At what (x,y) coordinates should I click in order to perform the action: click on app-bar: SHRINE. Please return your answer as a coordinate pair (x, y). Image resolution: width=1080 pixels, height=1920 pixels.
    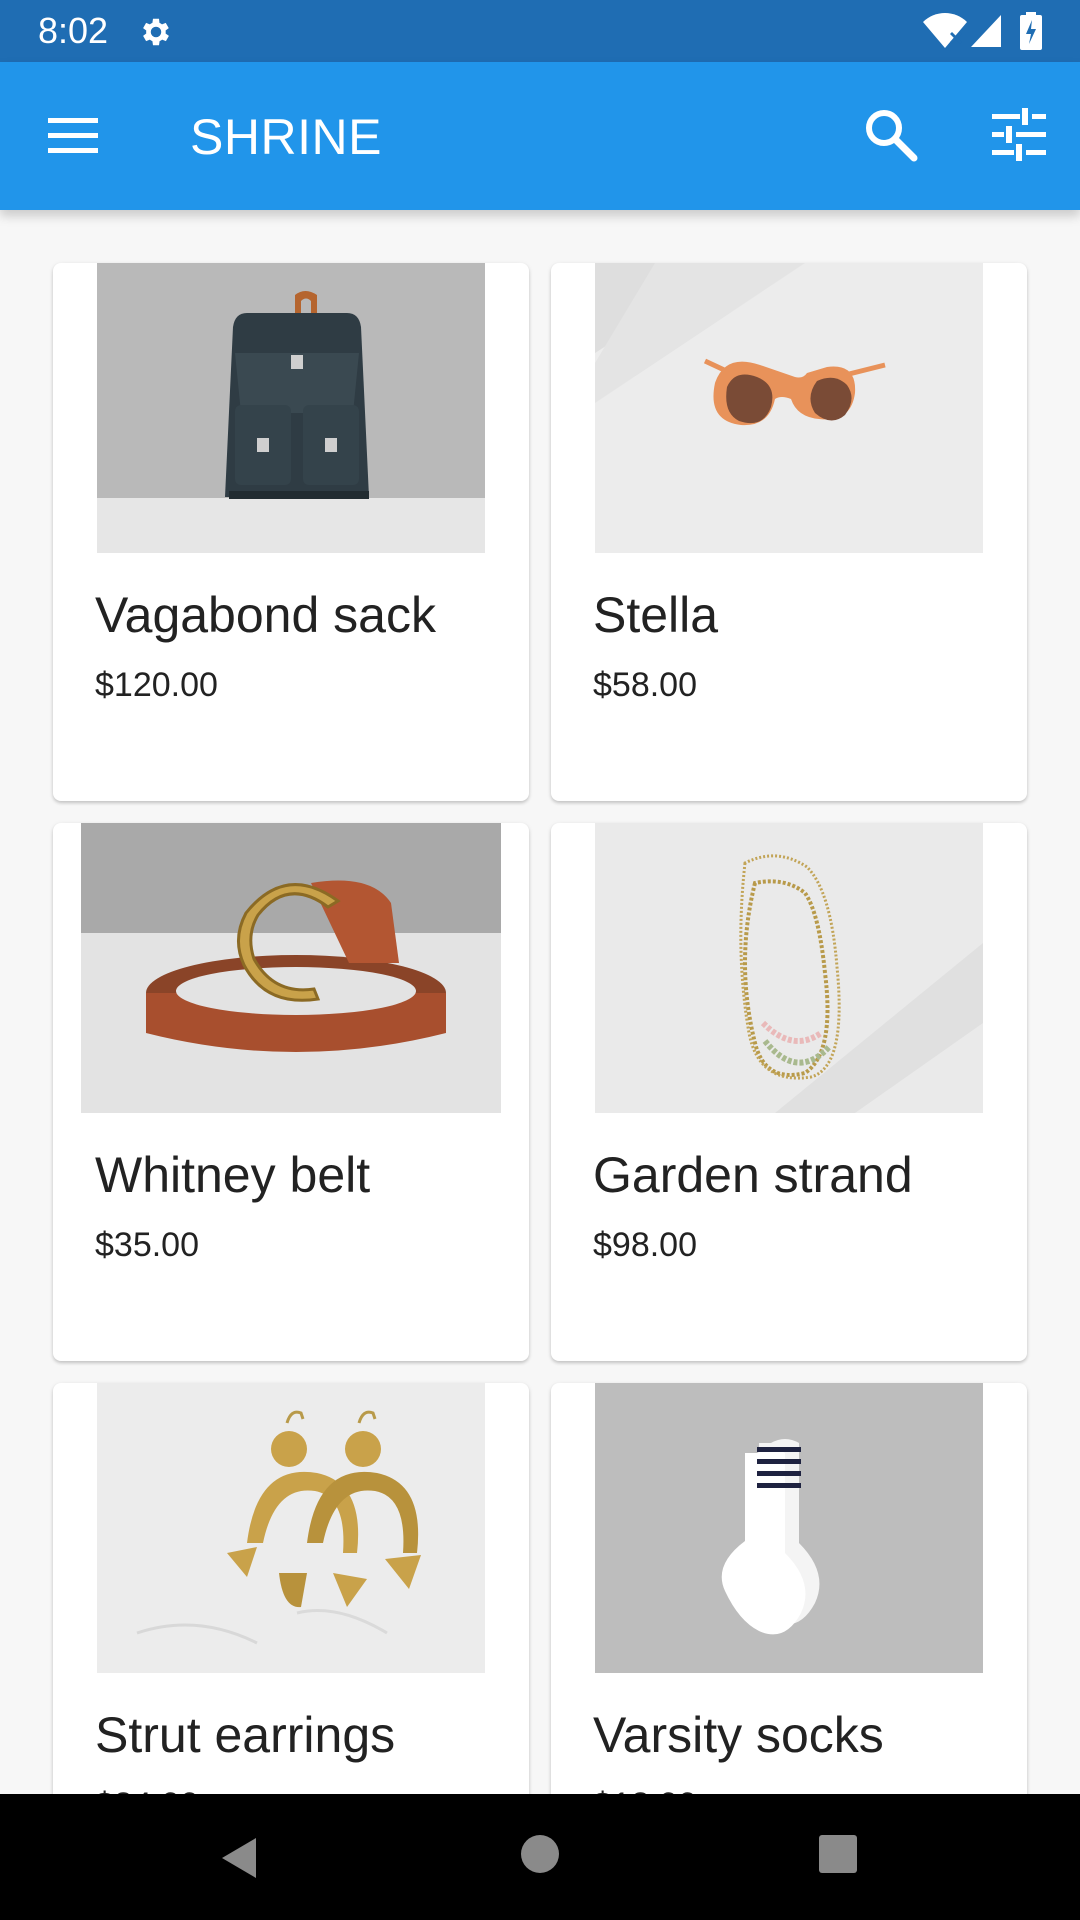
    Looking at the image, I should click on (540, 136).